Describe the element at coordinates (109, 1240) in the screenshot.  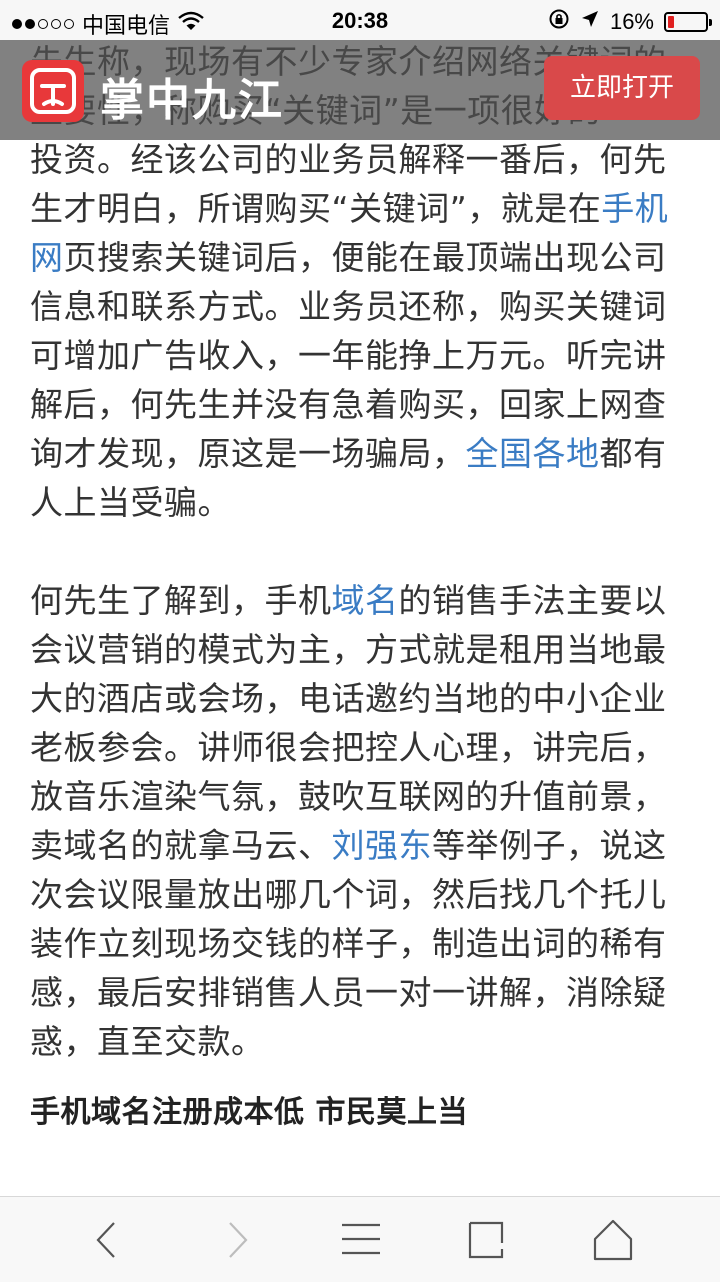
I see `back-icon` at that location.